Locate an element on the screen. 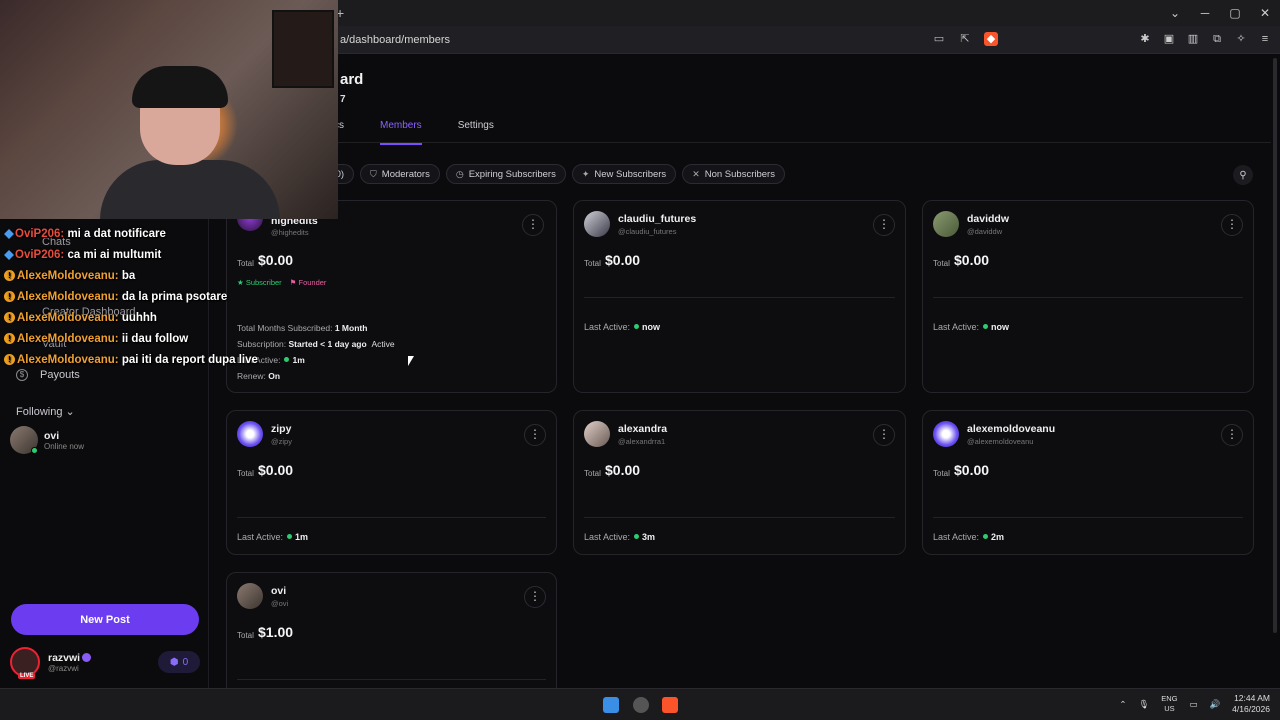 Image resolution: width=1280 pixels, height=720 pixels. install-app-icon: ▭ is located at coordinates (939, 39).